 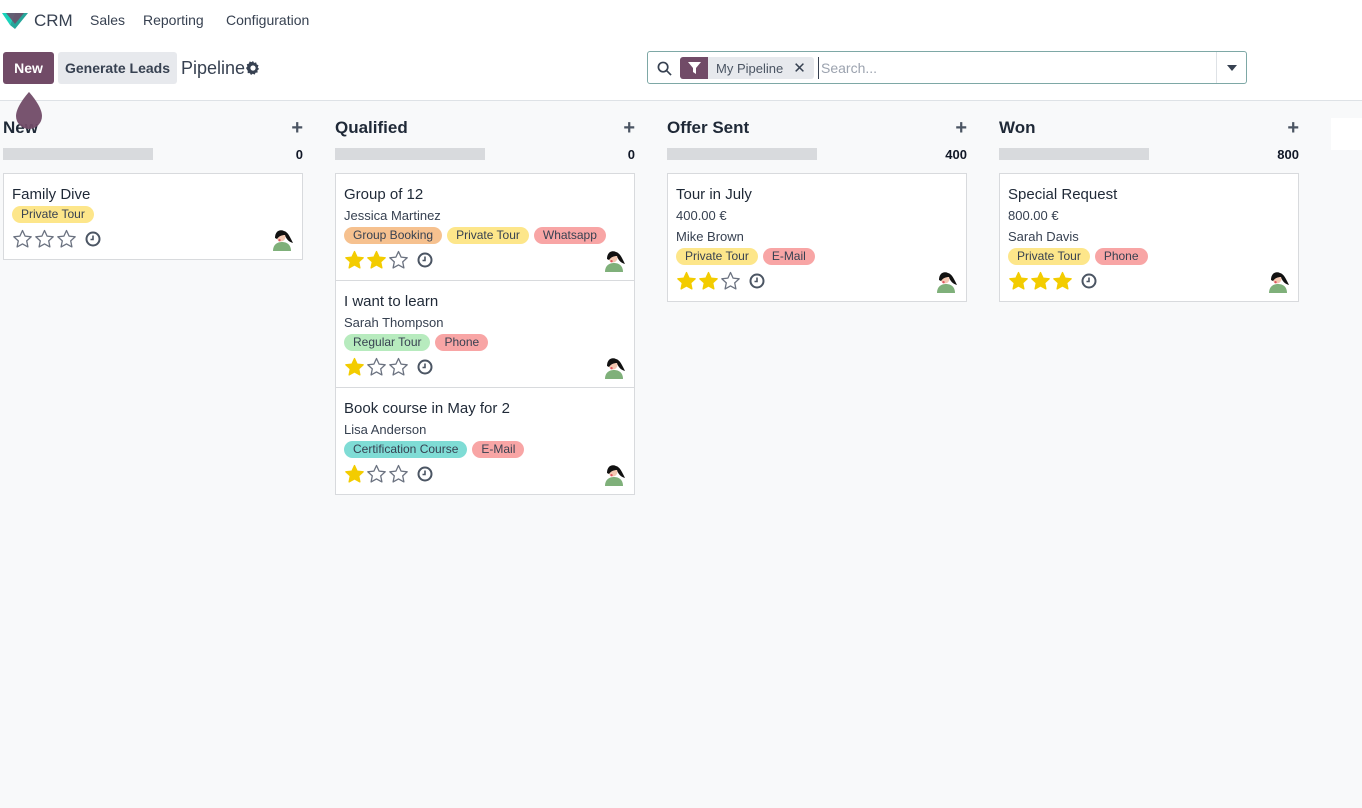 I want to click on search-icon, so click(x=664, y=68).